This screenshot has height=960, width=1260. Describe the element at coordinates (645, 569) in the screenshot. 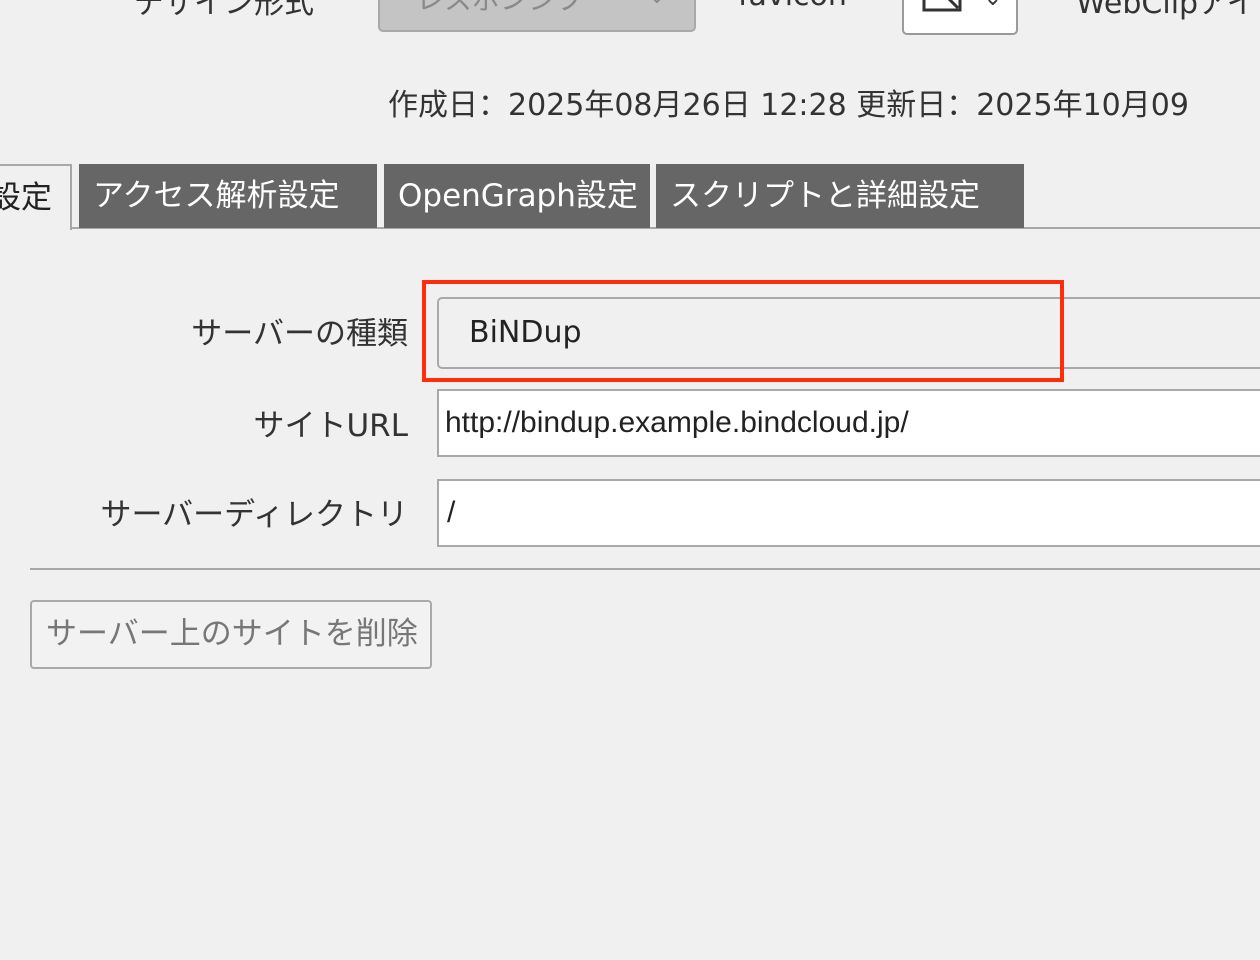

I see `section-divider` at that location.